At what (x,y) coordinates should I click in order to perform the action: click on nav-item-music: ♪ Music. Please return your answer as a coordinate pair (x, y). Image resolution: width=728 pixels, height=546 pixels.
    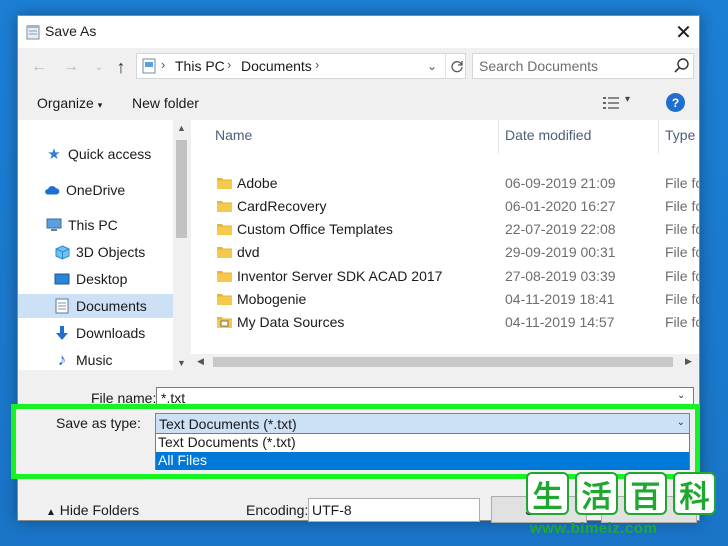
    Looking at the image, I should click on (95, 359).